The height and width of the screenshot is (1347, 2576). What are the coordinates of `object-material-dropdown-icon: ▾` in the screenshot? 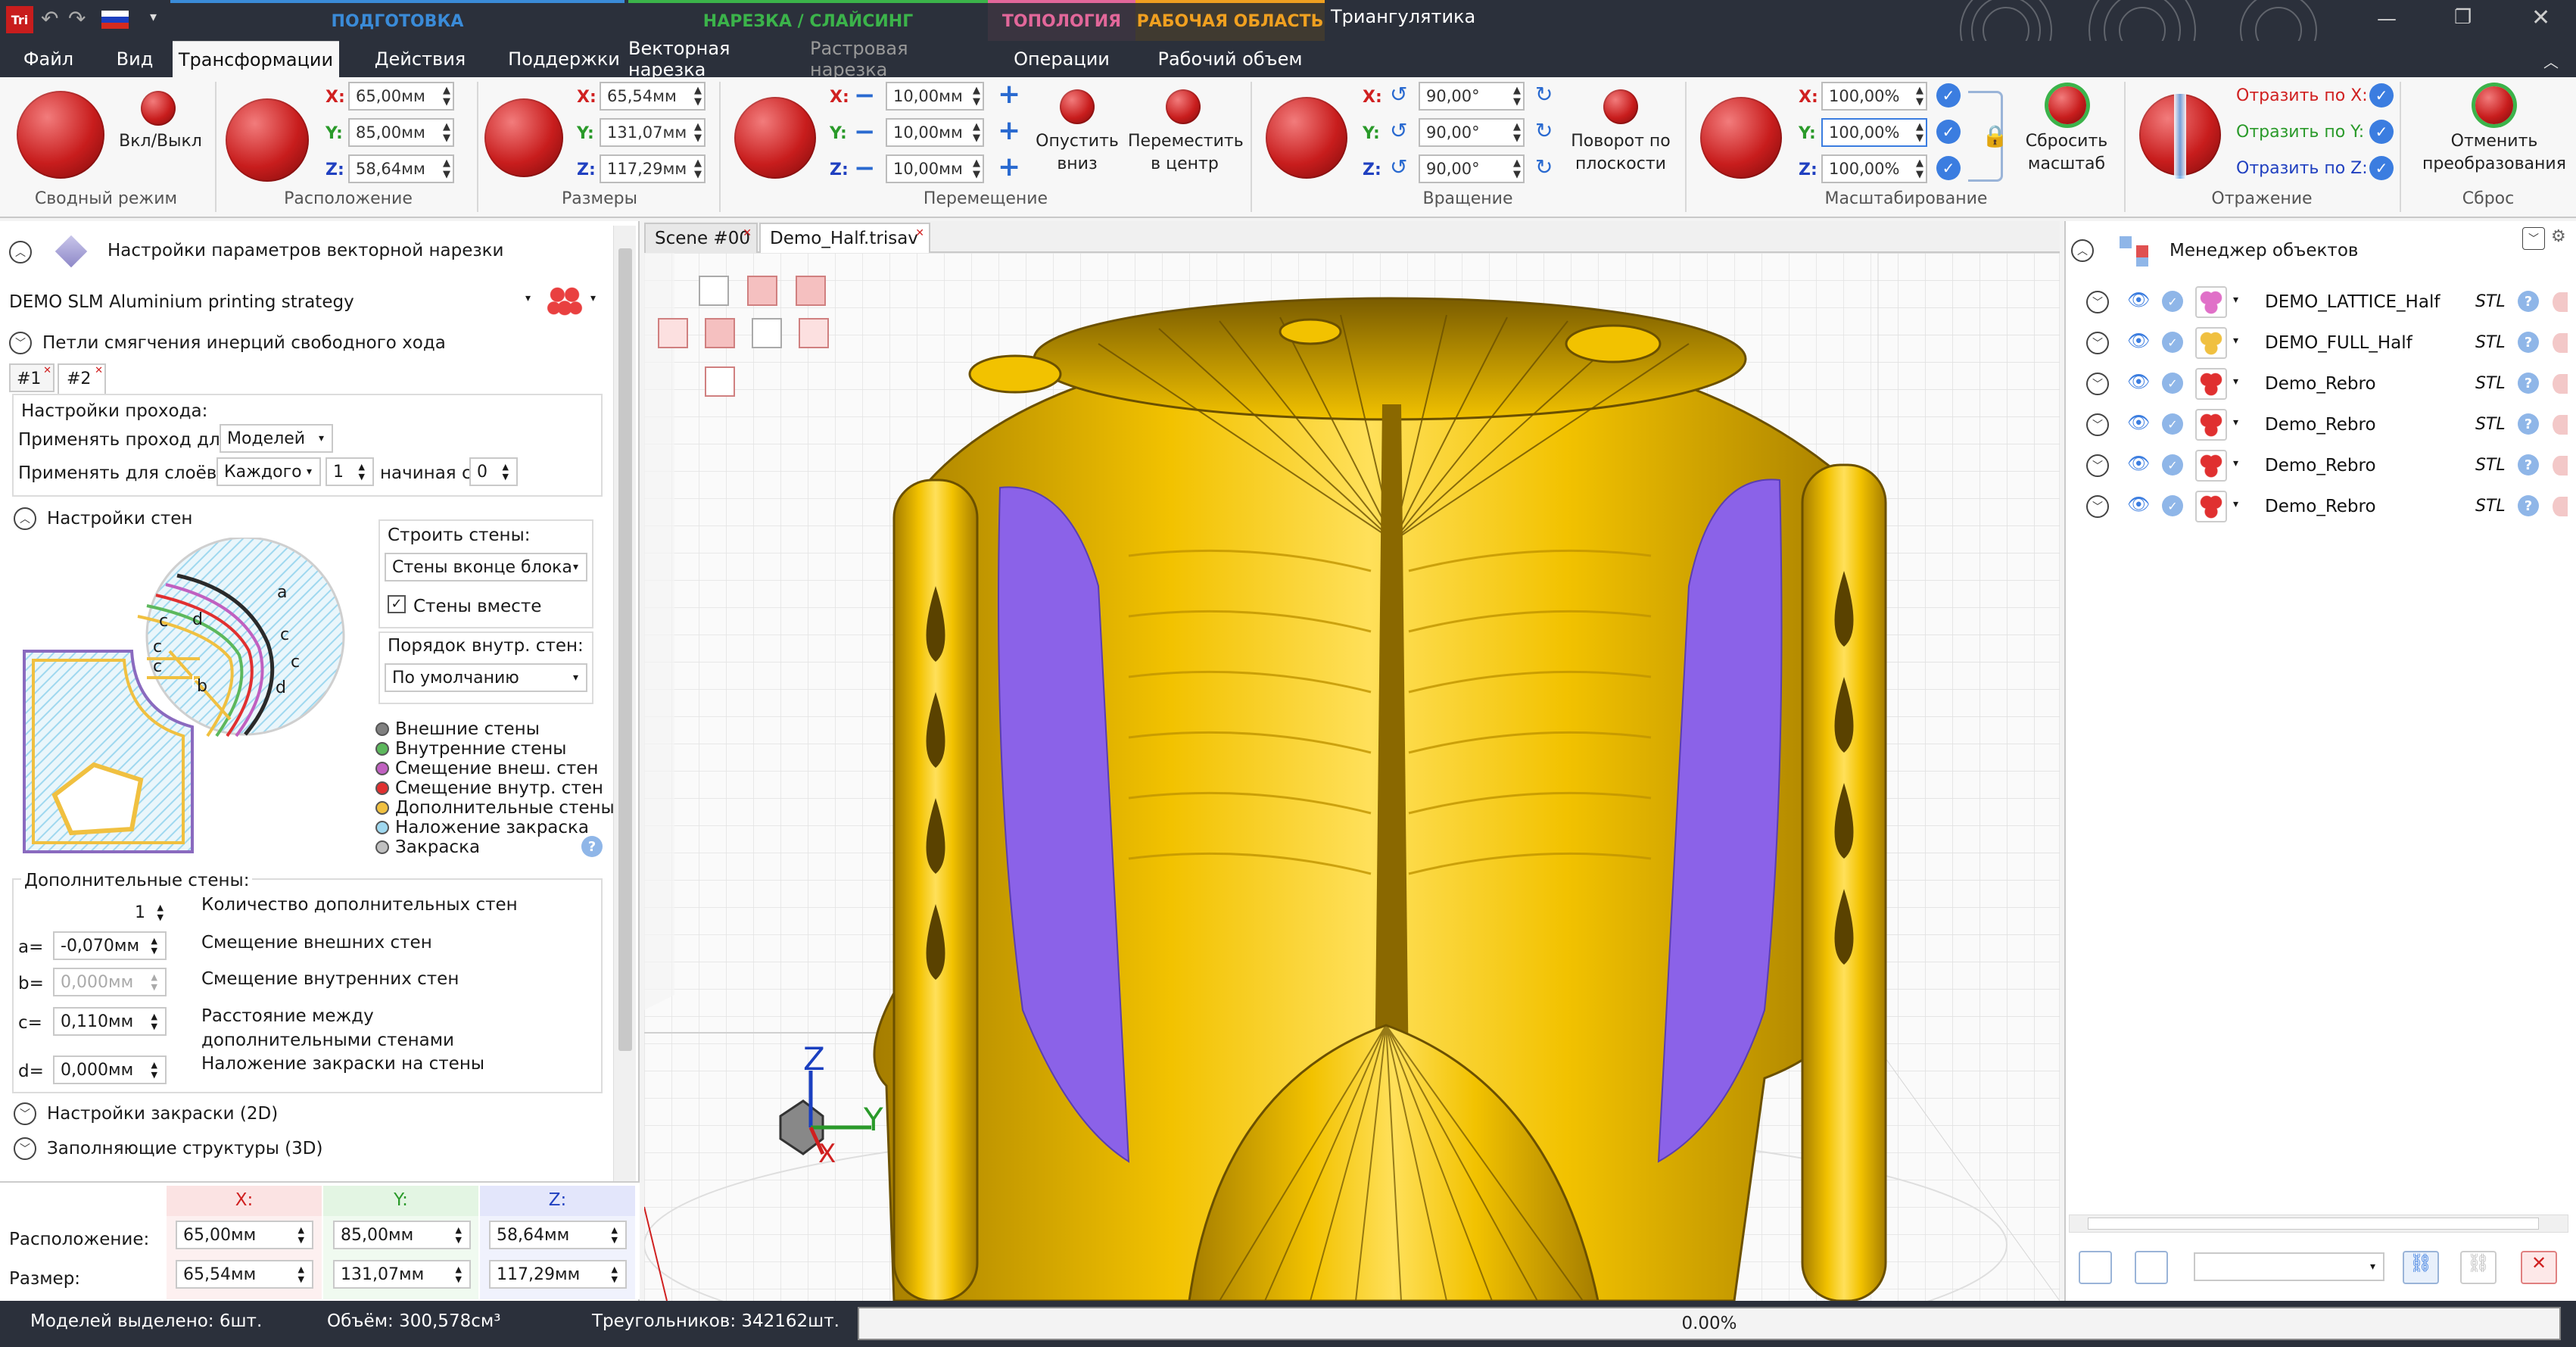 It's located at (2235, 504).